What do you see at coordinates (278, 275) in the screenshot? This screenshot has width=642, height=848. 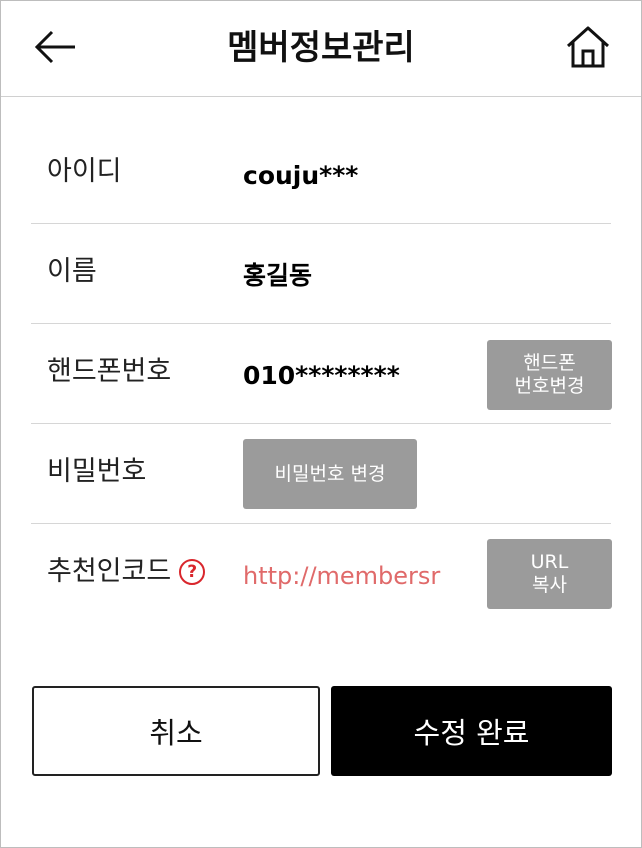 I see `name-value: 홍길동` at bounding box center [278, 275].